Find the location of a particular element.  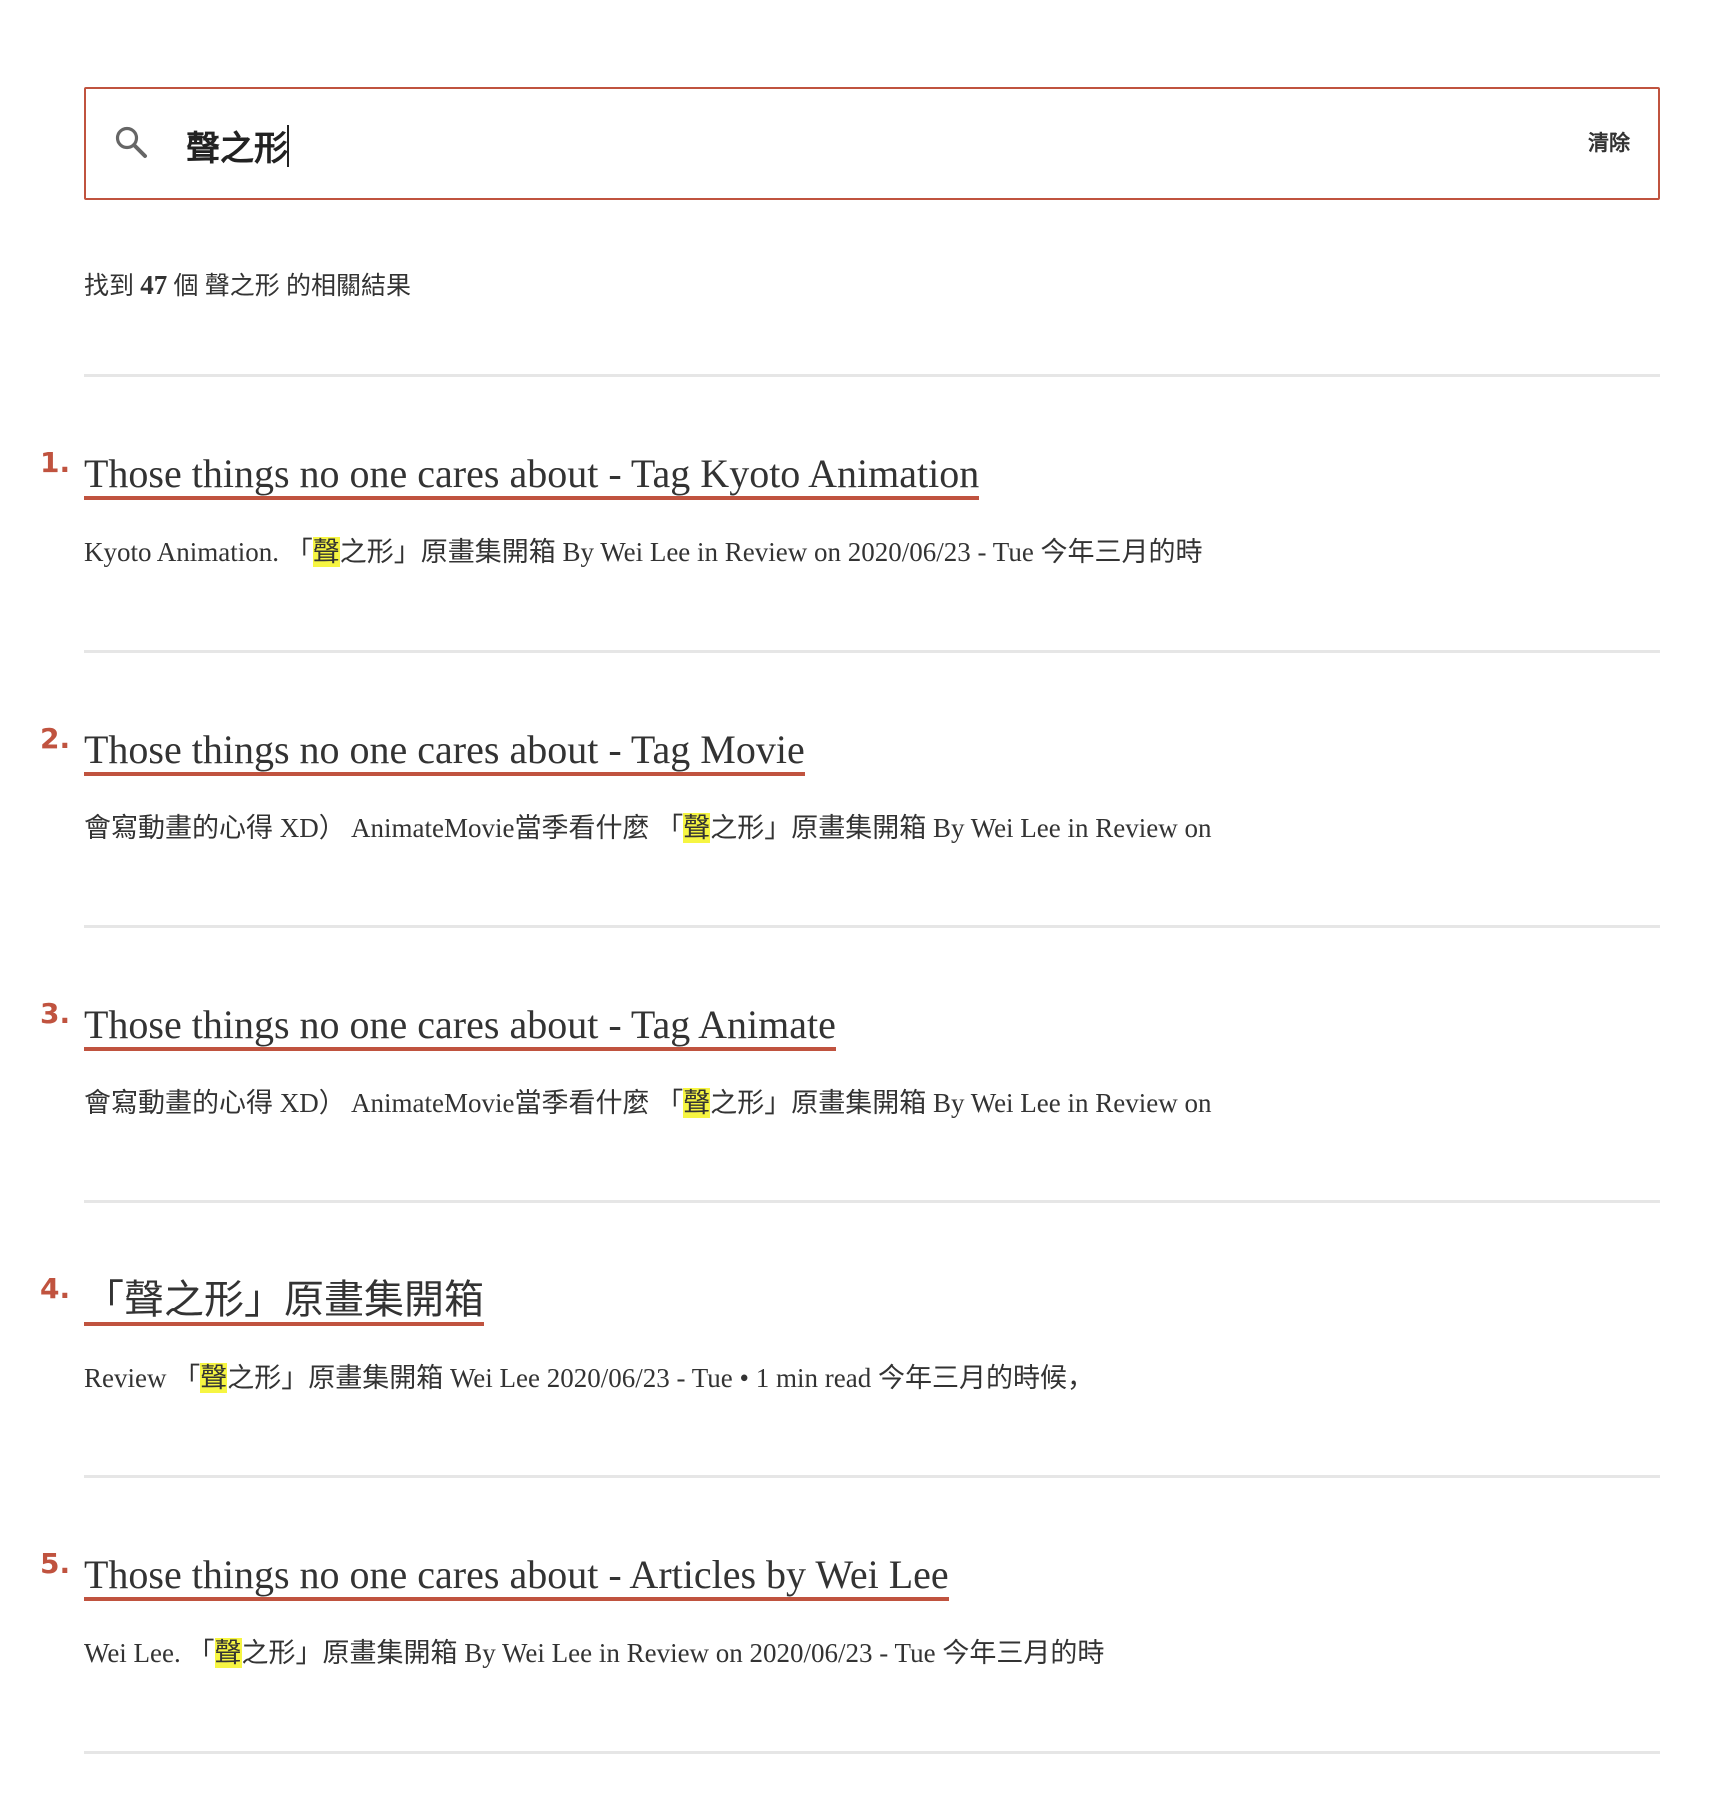

summary-prefix: 找到 is located at coordinates (109, 286).